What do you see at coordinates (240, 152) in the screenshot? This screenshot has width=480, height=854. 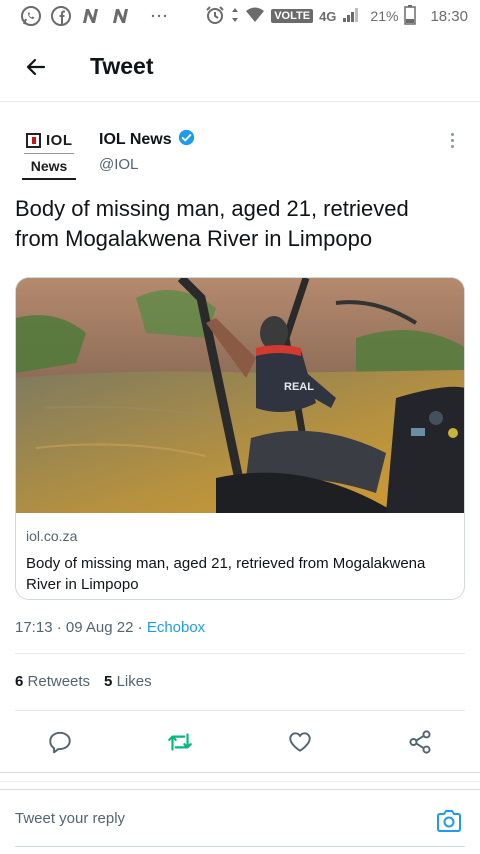 I see `tweet-author: IOL News IOL News @IOL` at bounding box center [240, 152].